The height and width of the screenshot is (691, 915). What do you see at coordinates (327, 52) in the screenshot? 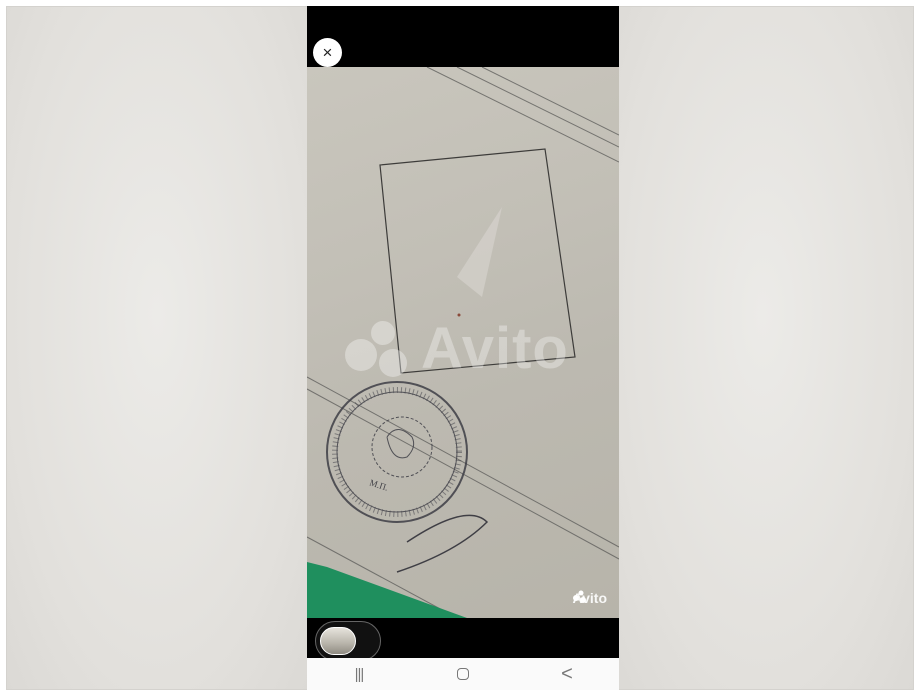
I see `close-icon: ×` at bounding box center [327, 52].